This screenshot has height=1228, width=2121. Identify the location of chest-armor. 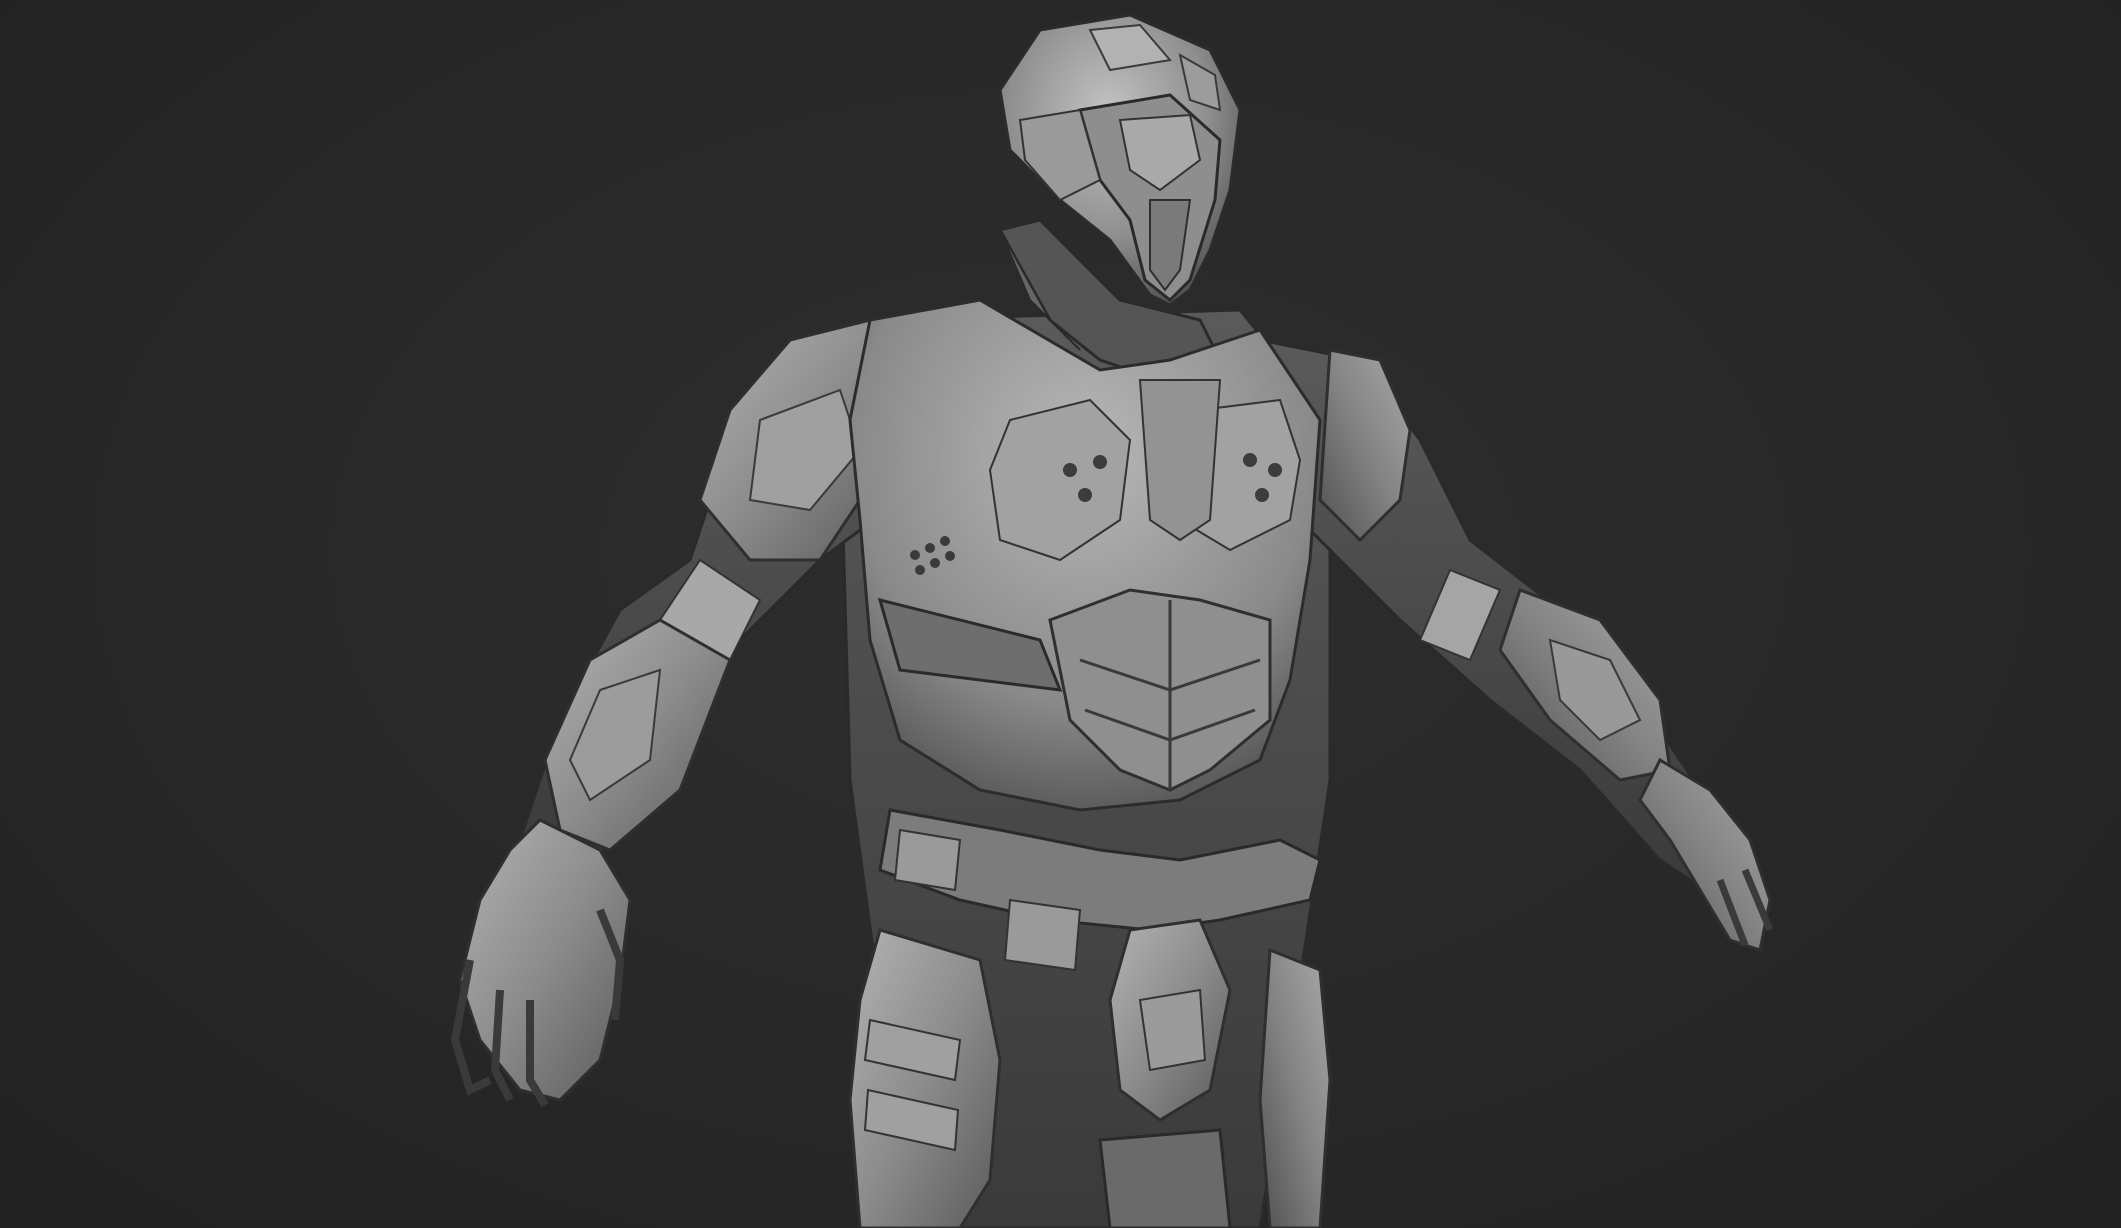
(1085, 555).